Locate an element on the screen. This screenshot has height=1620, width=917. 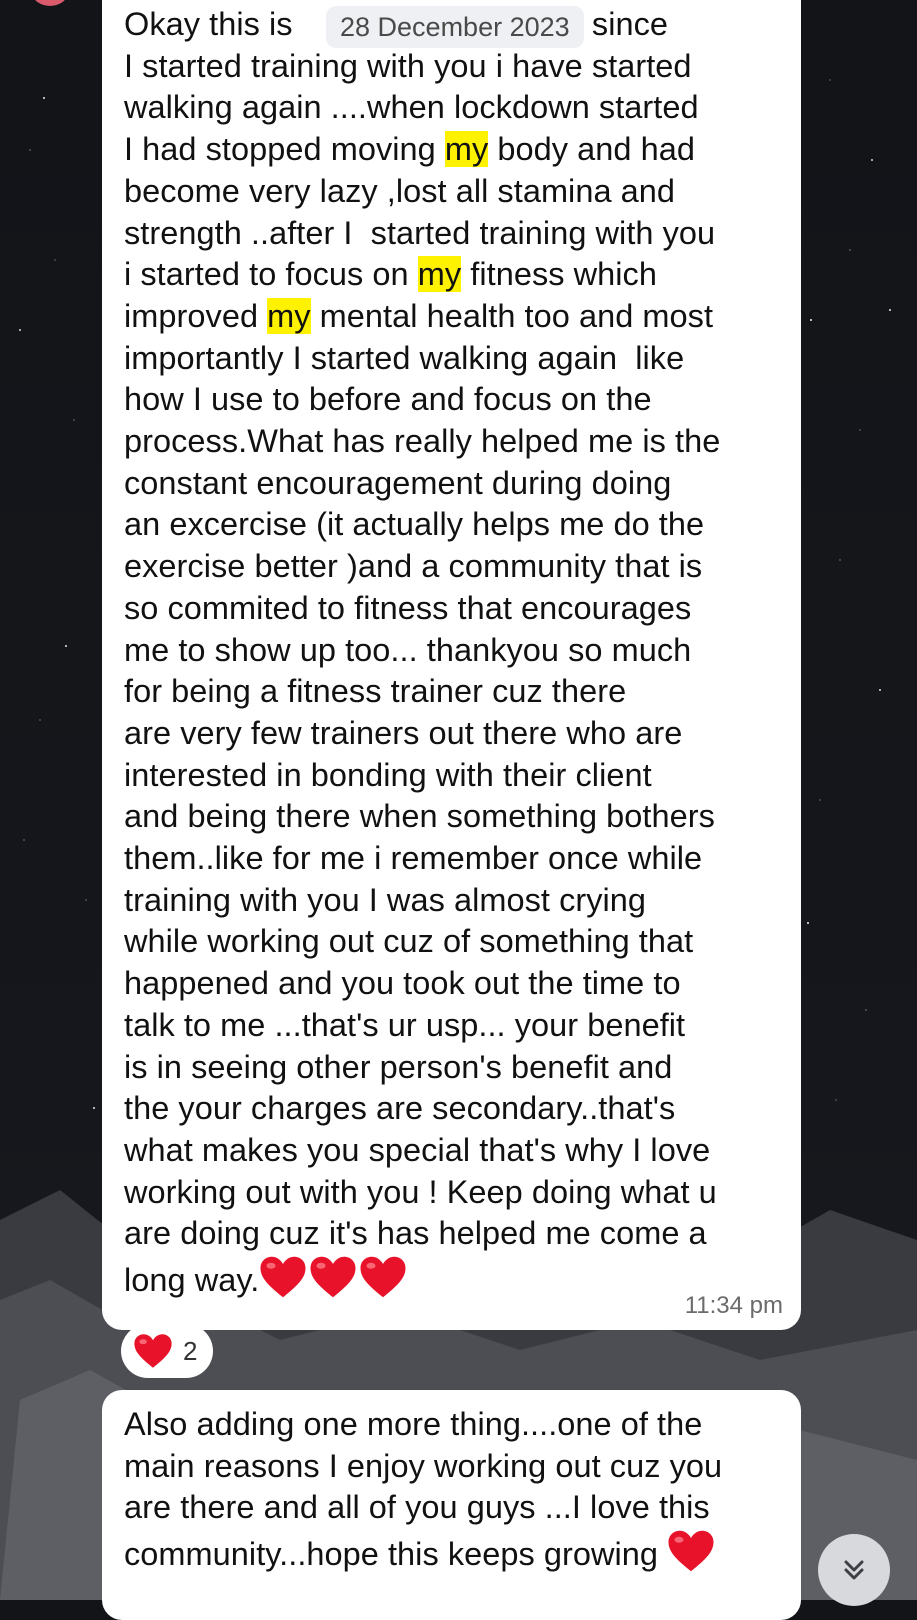
message-timestamp: 11:34 pm is located at coordinates (733, 1305).